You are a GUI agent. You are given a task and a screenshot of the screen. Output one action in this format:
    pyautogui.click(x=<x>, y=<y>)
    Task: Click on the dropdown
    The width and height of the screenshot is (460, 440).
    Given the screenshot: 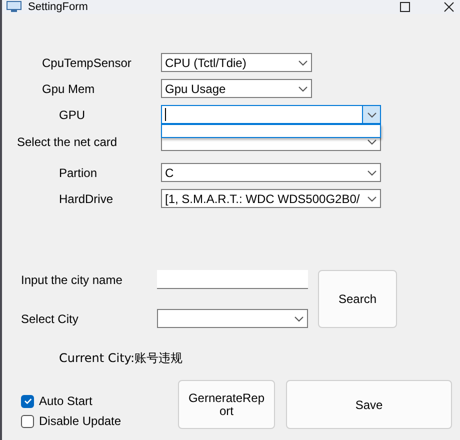 What is the action you would take?
    pyautogui.click(x=271, y=114)
    